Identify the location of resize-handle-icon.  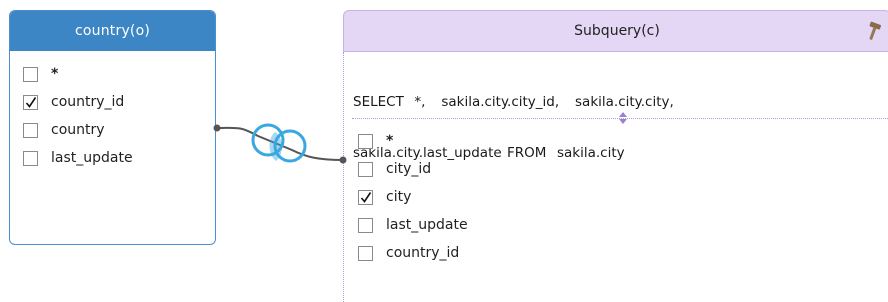
(623, 118).